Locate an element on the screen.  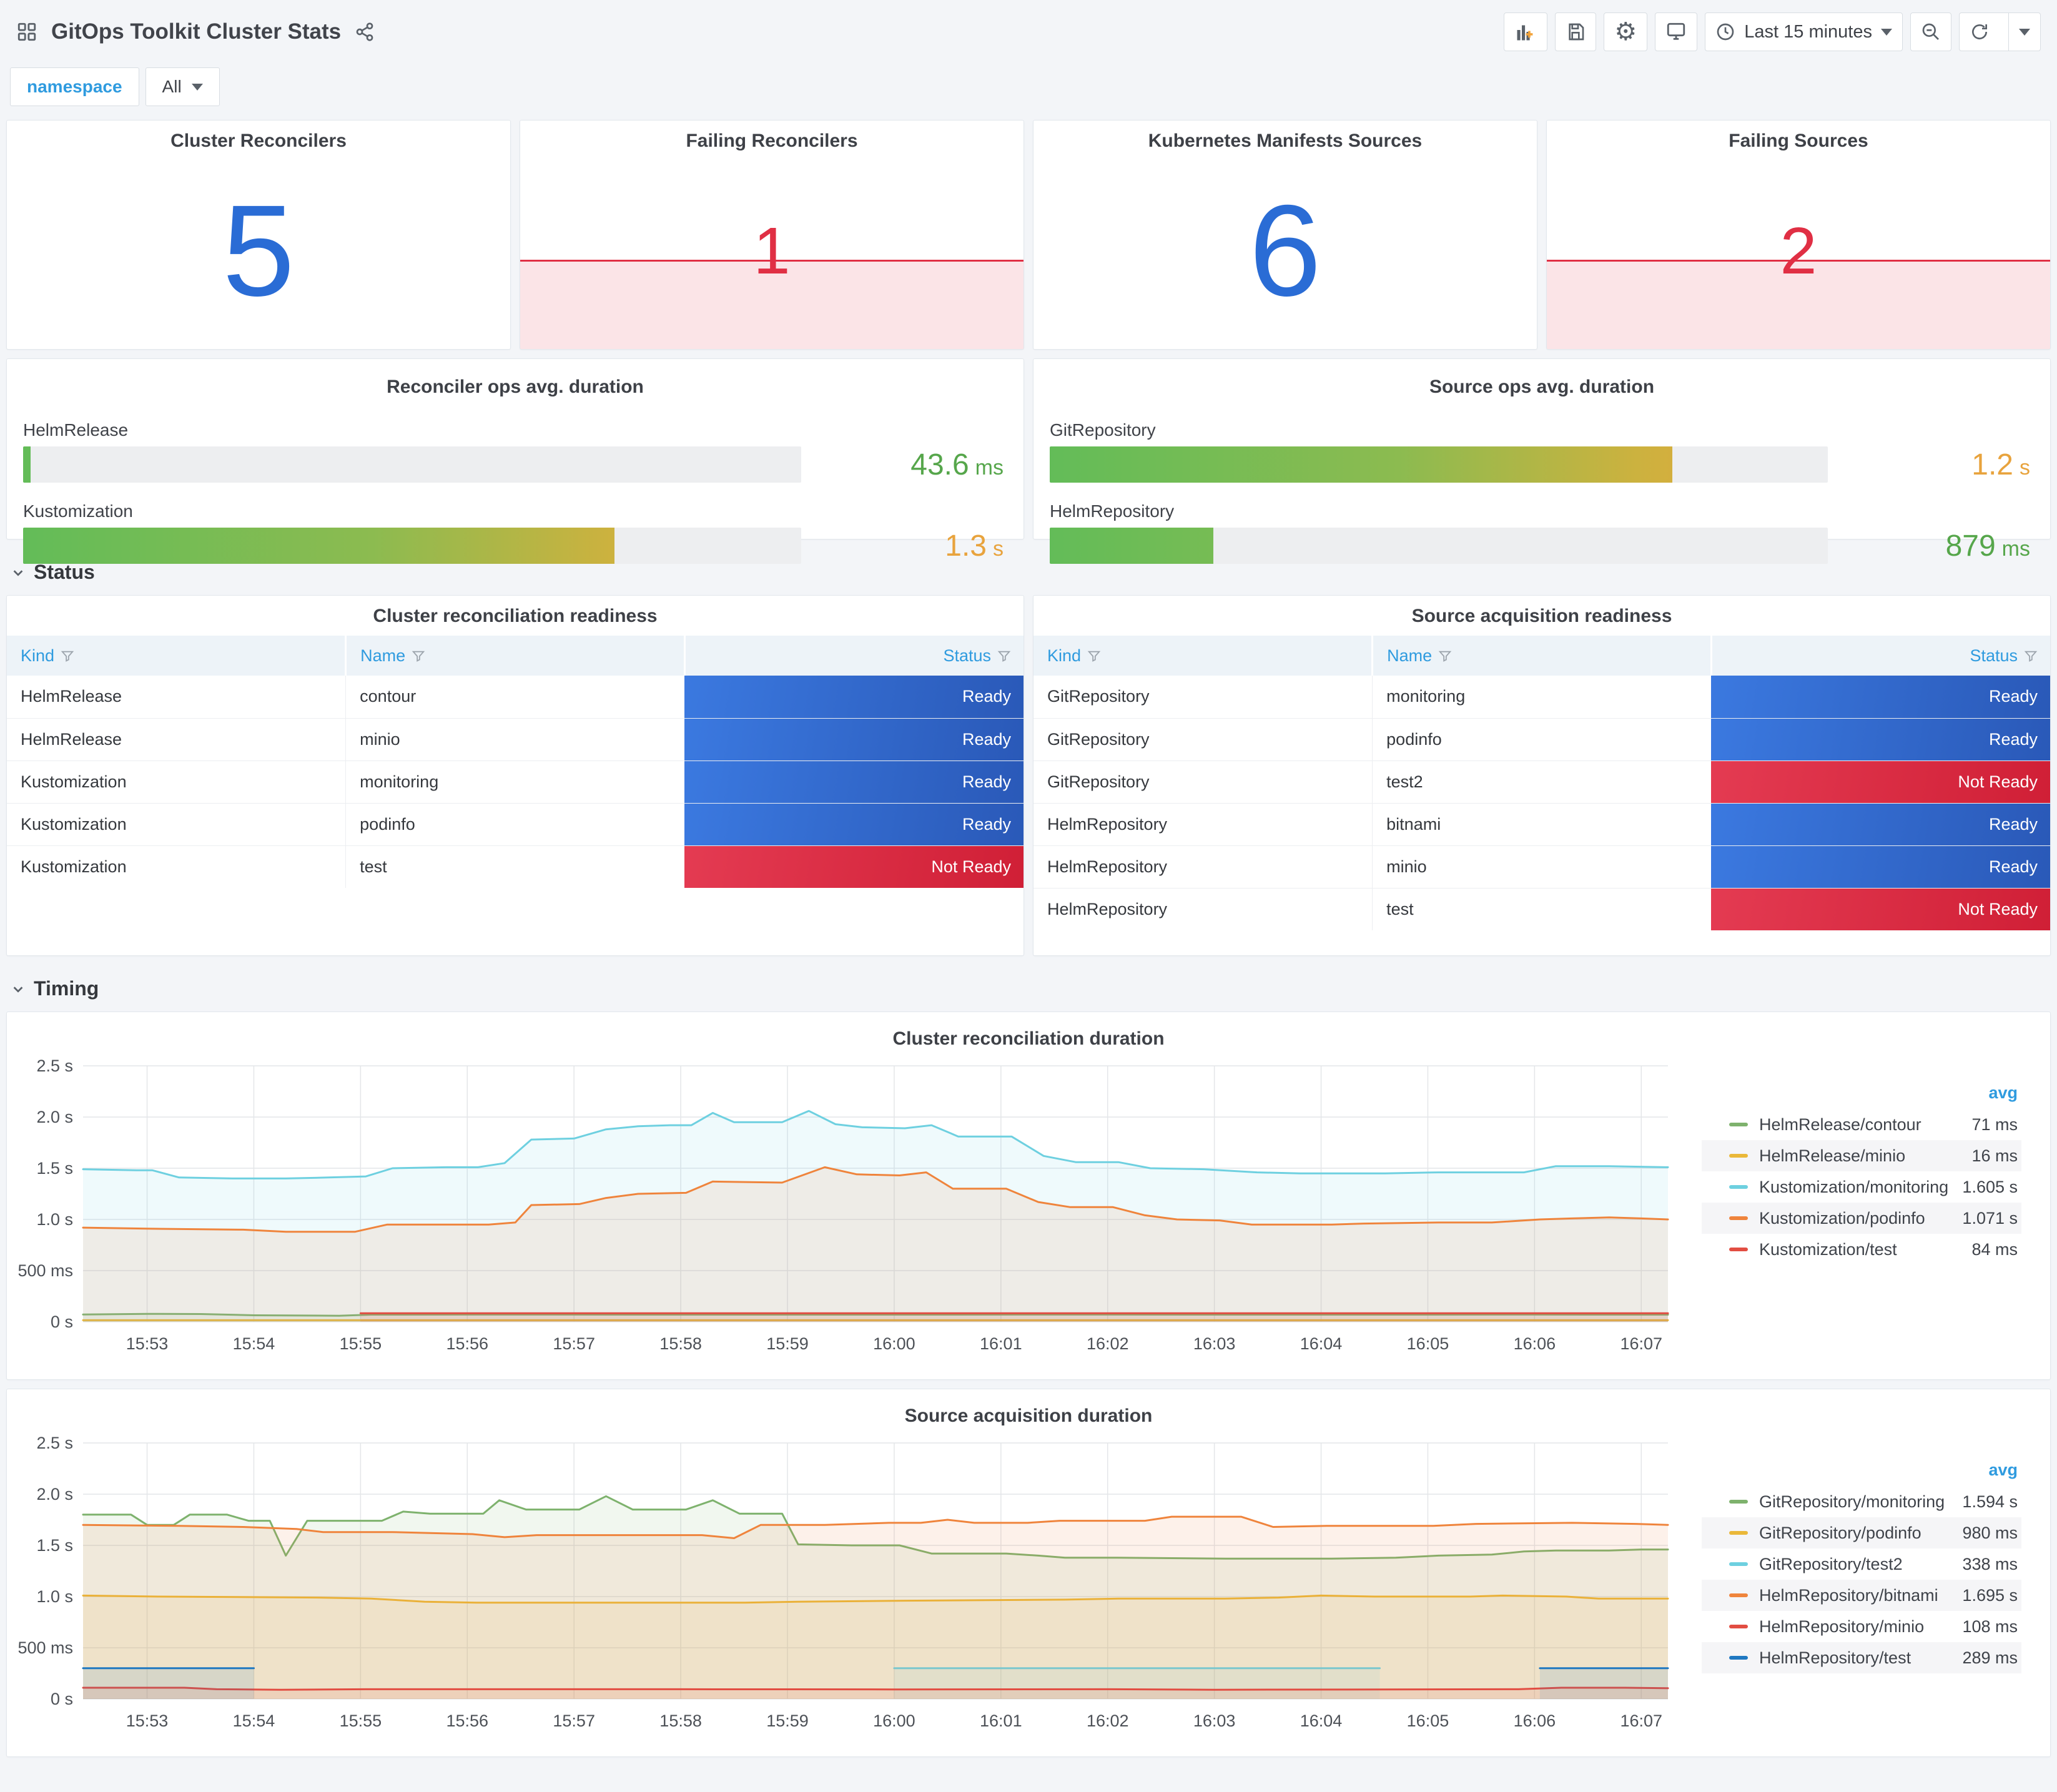
gauge-row: GitRepository 1.2 s is located at coordinates (1542, 451).